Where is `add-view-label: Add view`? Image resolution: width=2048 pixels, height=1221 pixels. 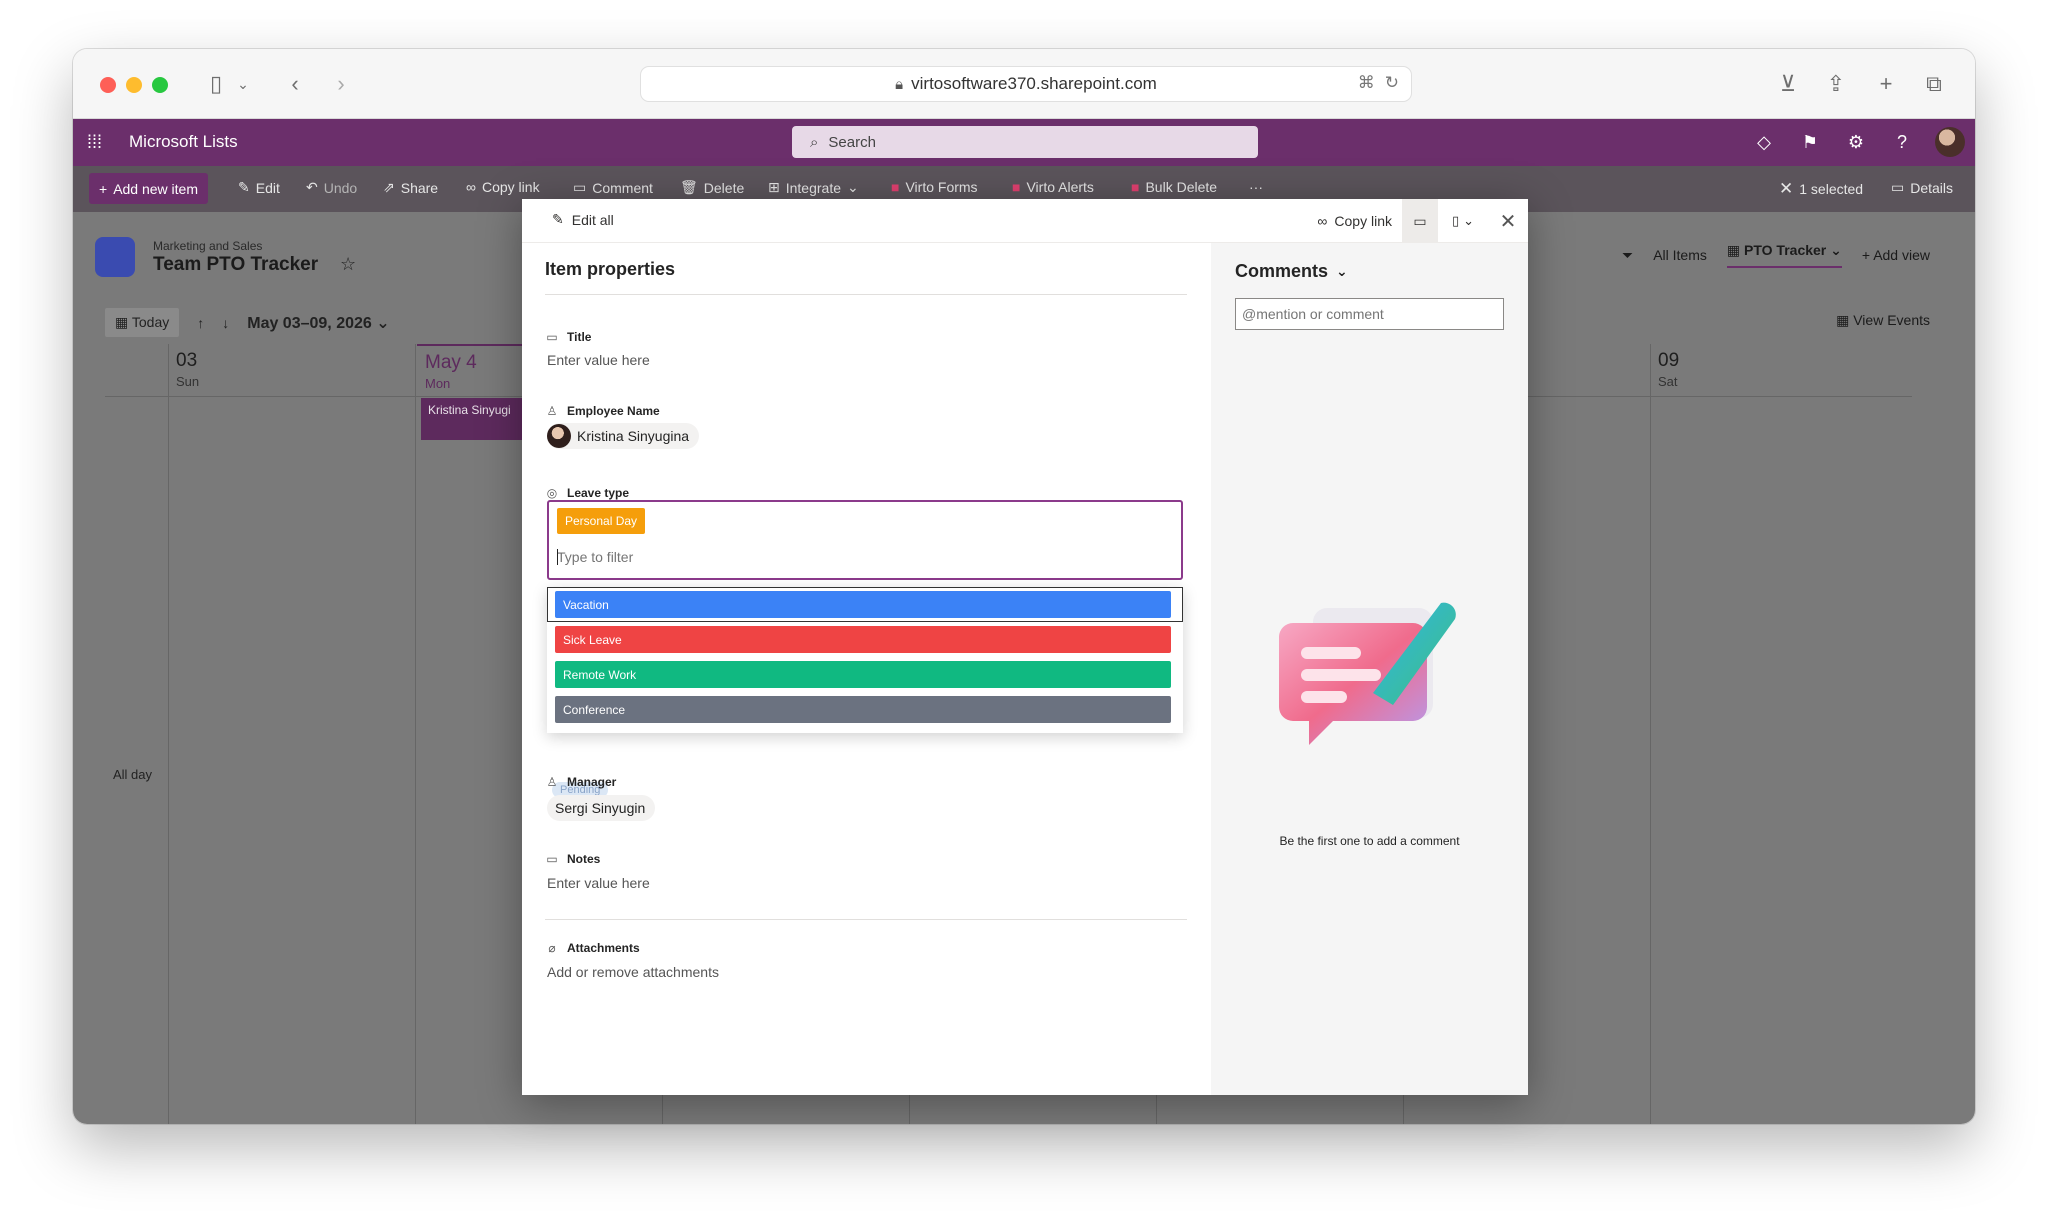
add-view-label: Add view is located at coordinates (1901, 255).